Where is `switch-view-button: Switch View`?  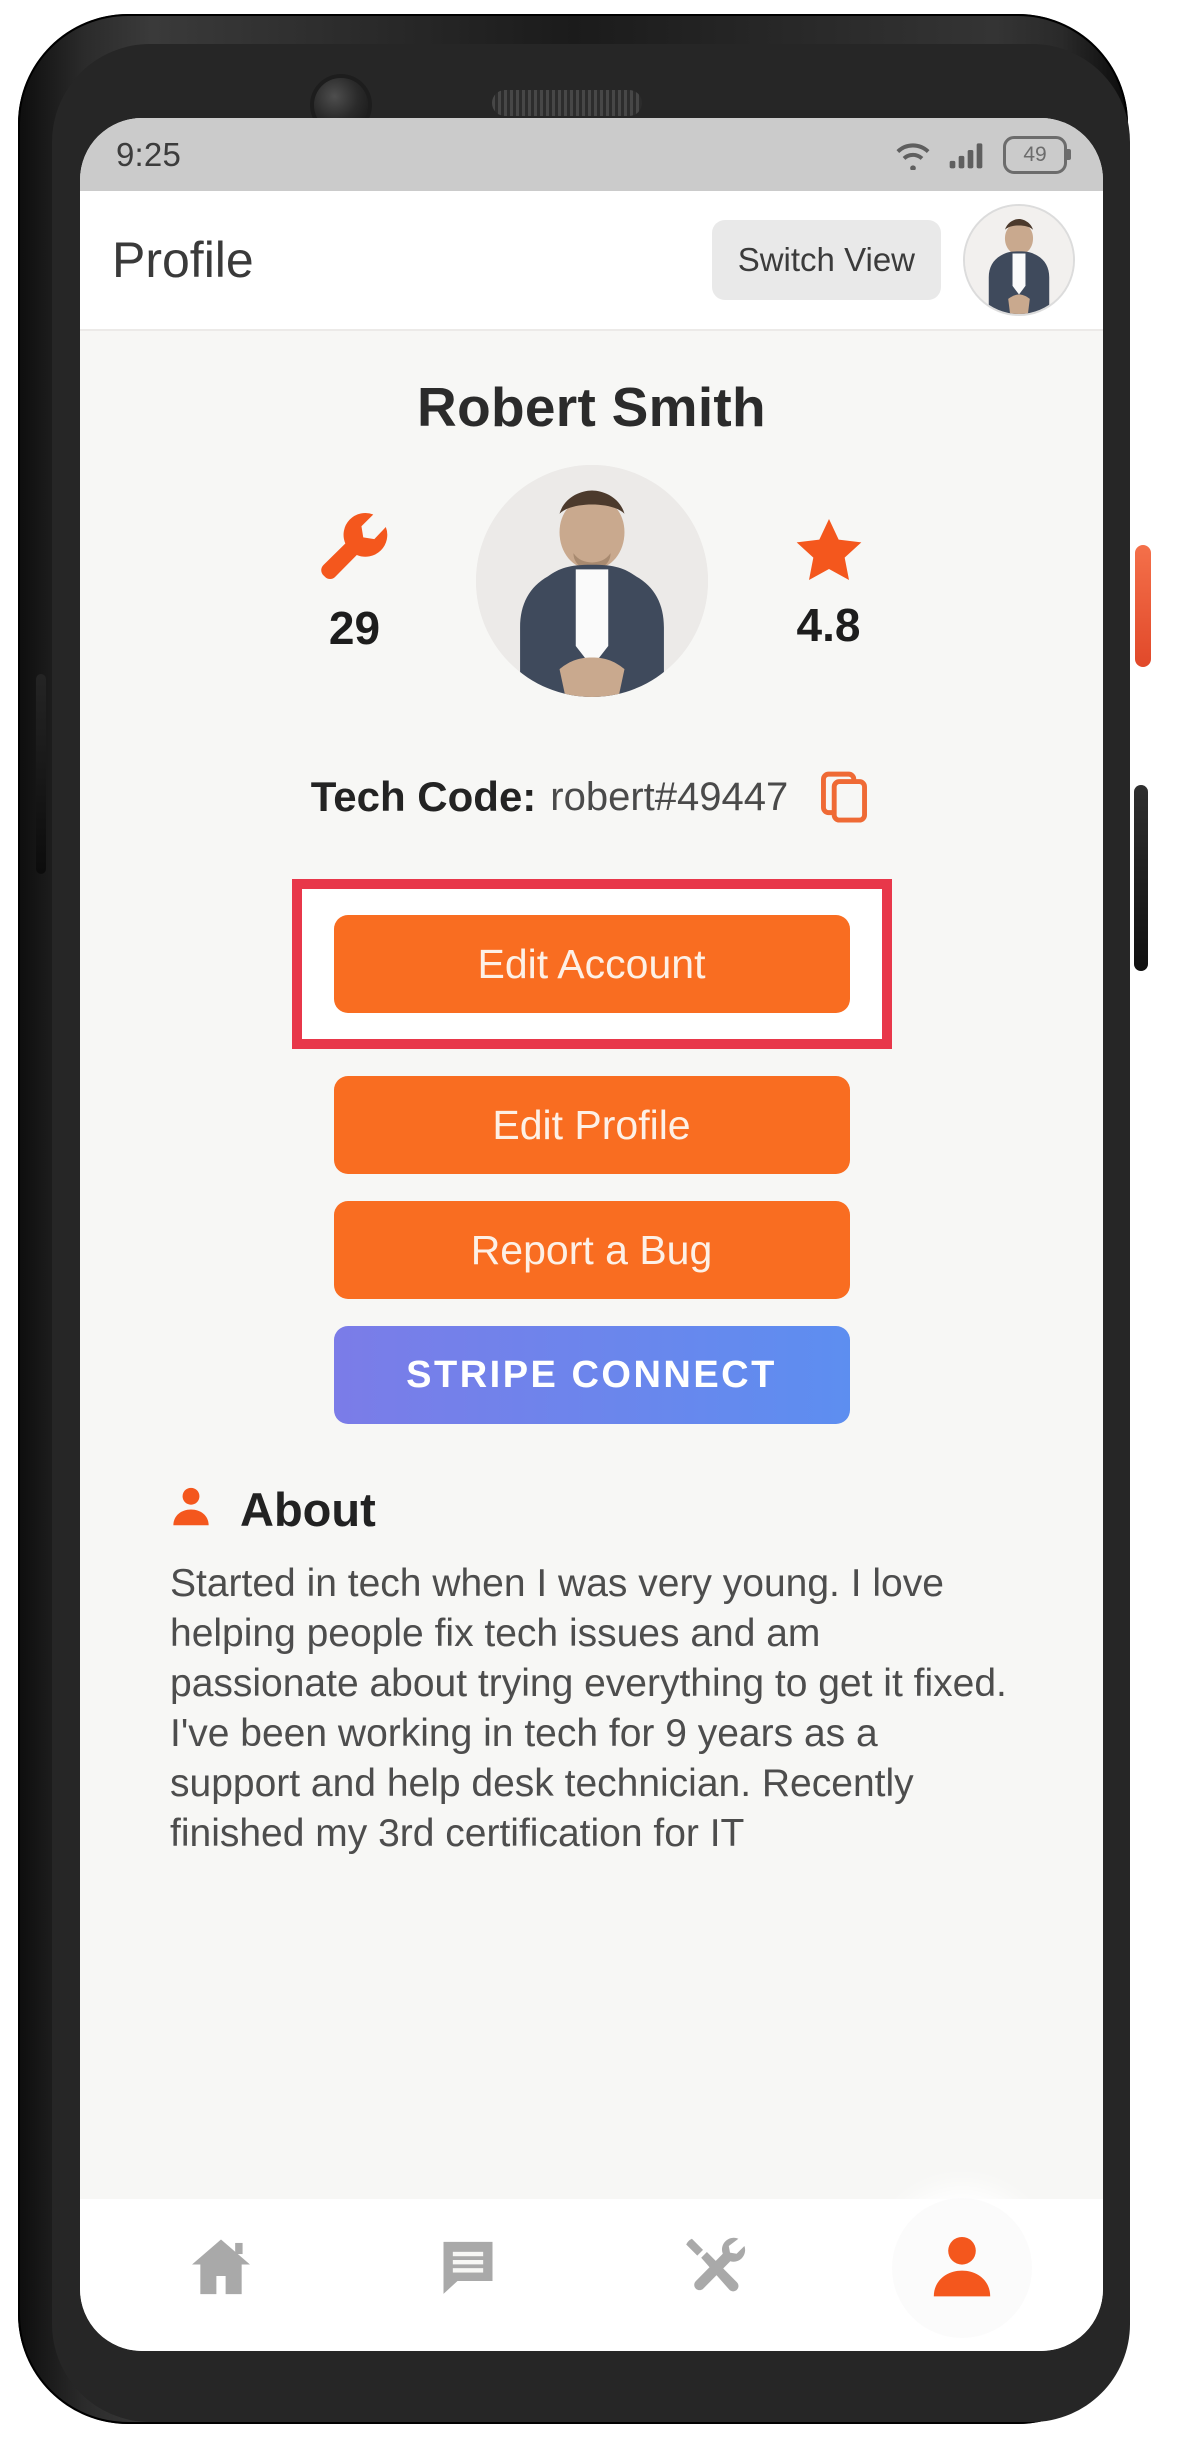
switch-view-button: Switch View is located at coordinates (826, 260).